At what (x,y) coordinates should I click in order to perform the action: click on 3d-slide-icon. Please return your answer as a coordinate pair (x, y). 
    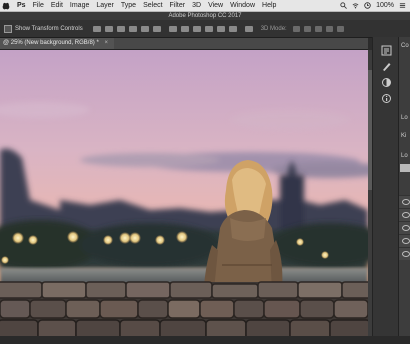
    Looking at the image, I should click on (329, 28).